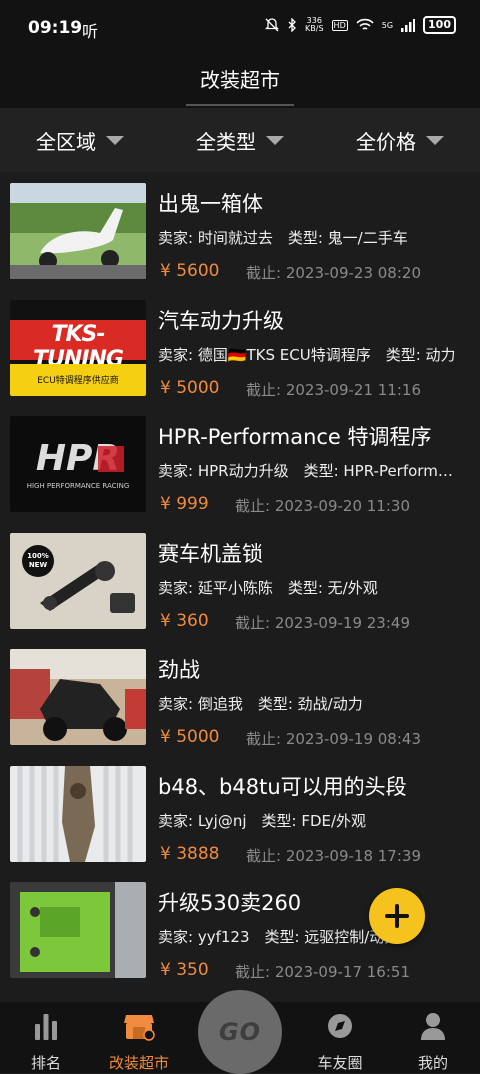  I want to click on page-title: 改装超市, so click(240, 80).